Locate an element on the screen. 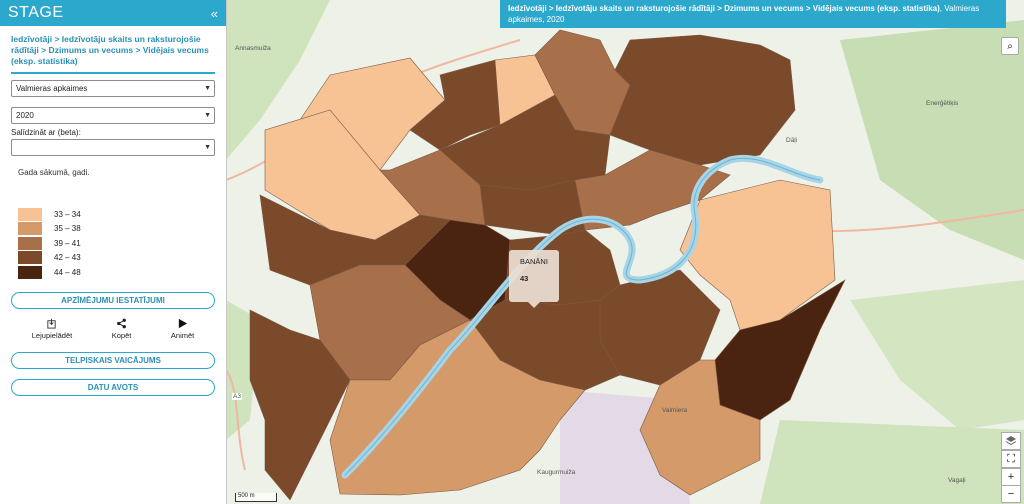 The image size is (1024, 504). legend-label: 39 – 41 is located at coordinates (67, 243).